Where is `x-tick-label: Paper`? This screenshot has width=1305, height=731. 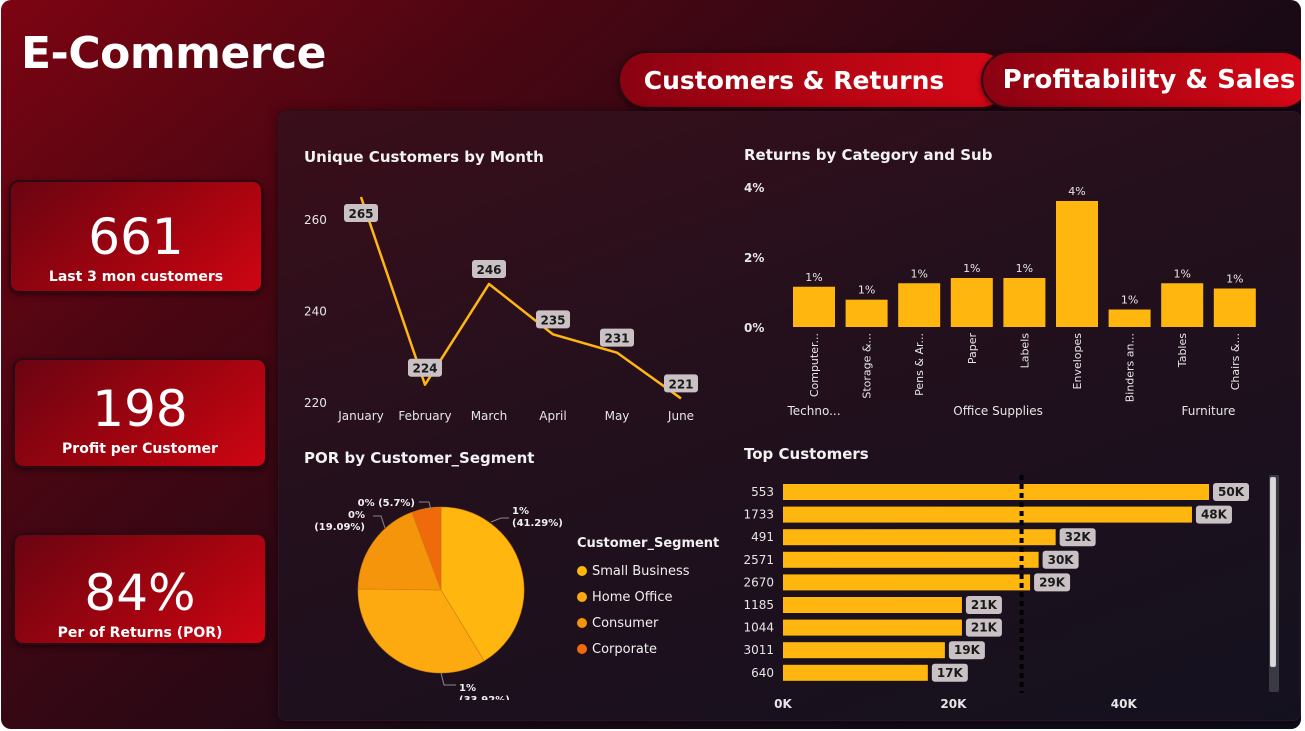 x-tick-label: Paper is located at coordinates (972, 349).